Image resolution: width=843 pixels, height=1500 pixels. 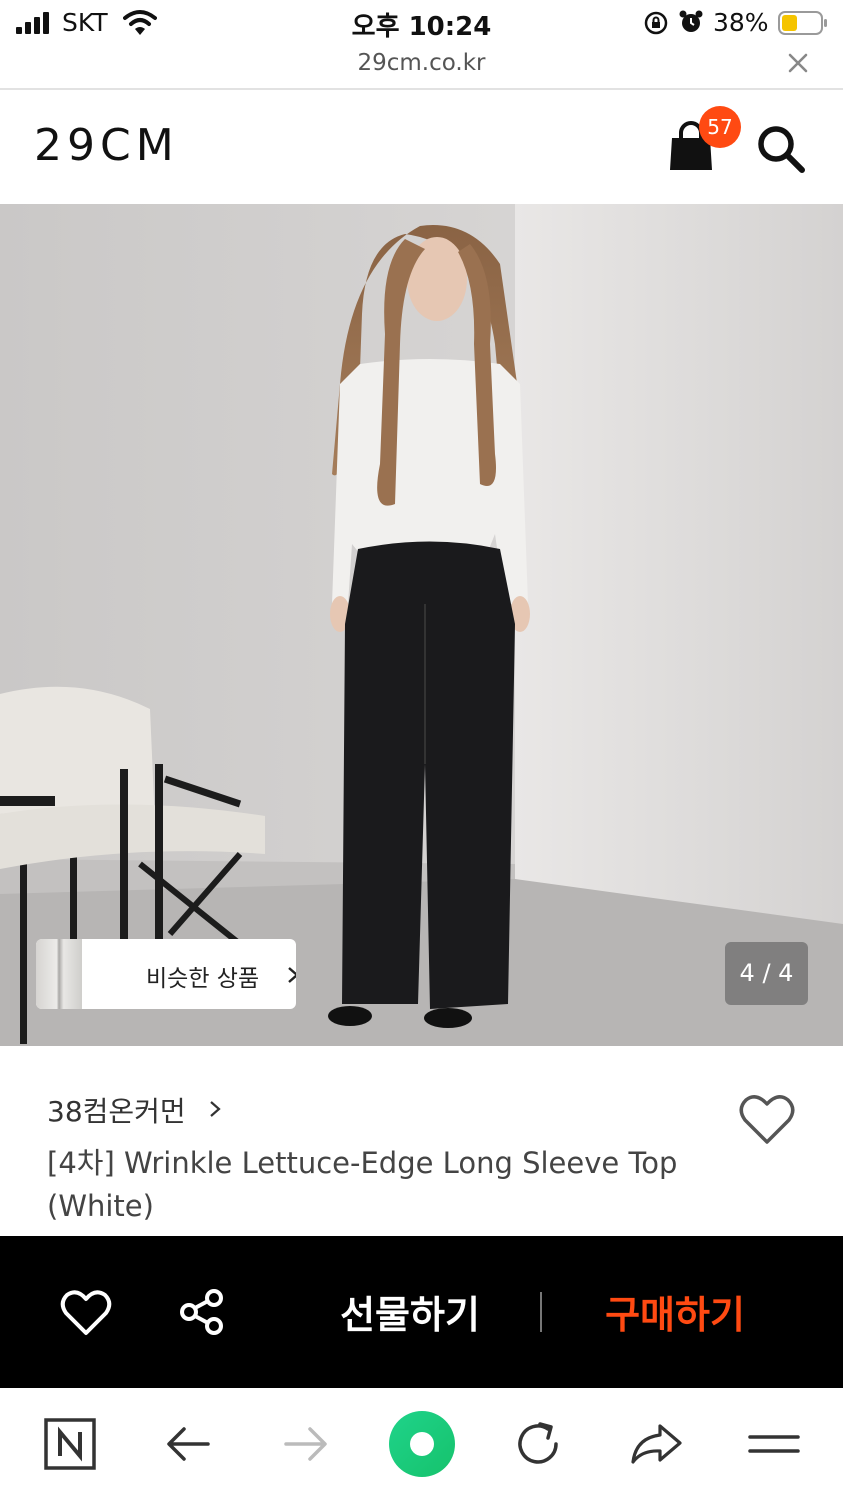 I want to click on share-icon, so click(x=202, y=1312).